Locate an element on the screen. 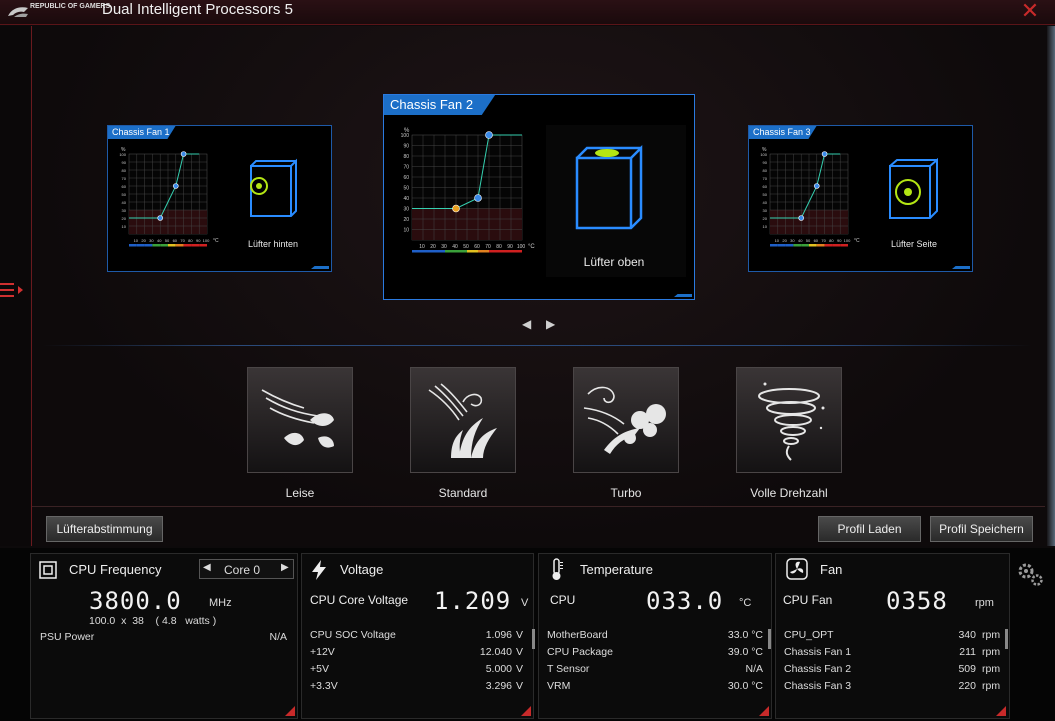  fan-location-label: Lüfter hinten is located at coordinates (273, 244).